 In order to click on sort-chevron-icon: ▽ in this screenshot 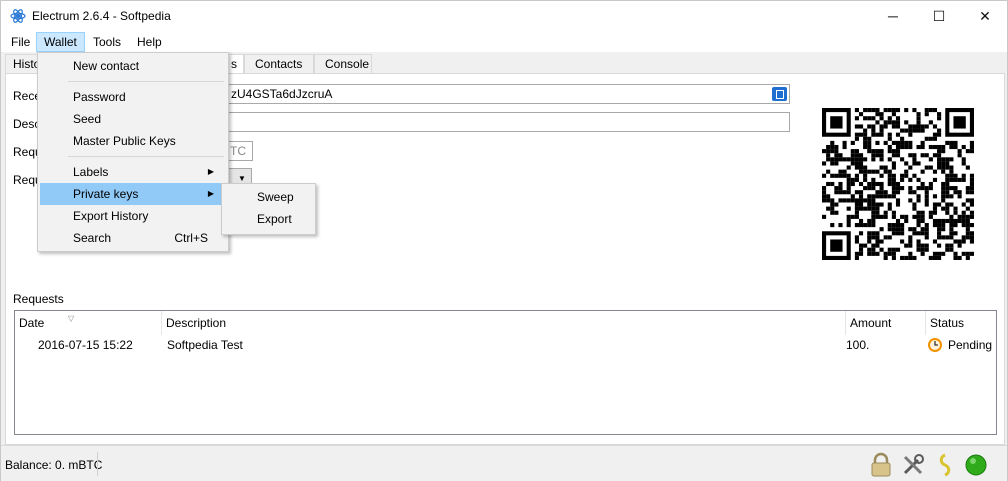, I will do `click(71, 318)`.